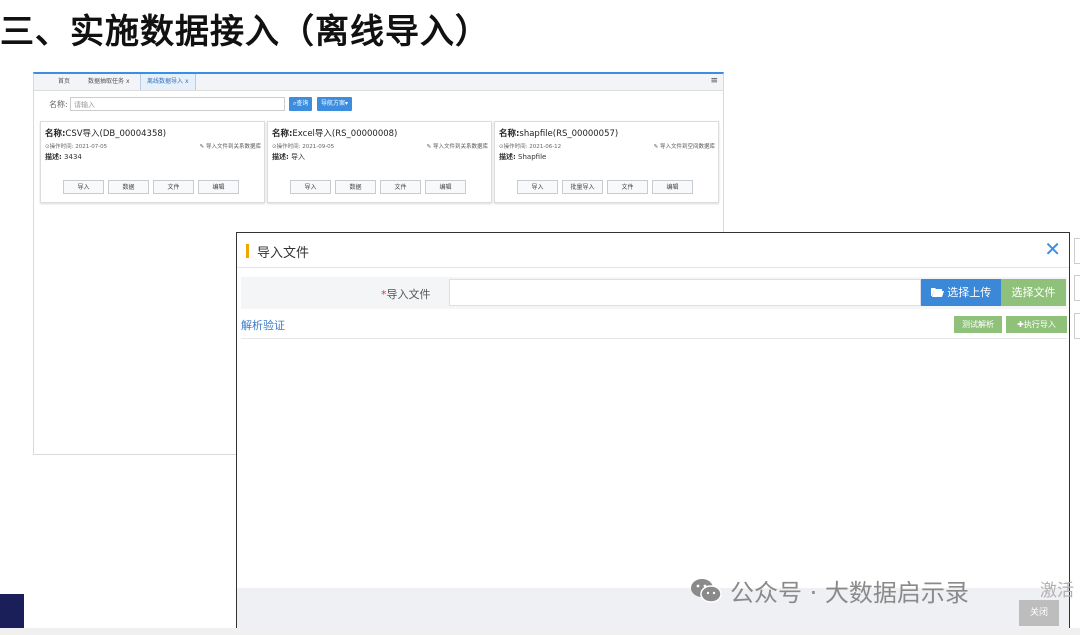 The width and height of the screenshot is (1080, 635). I want to click on upload-button-label: 选择上传, so click(969, 292).